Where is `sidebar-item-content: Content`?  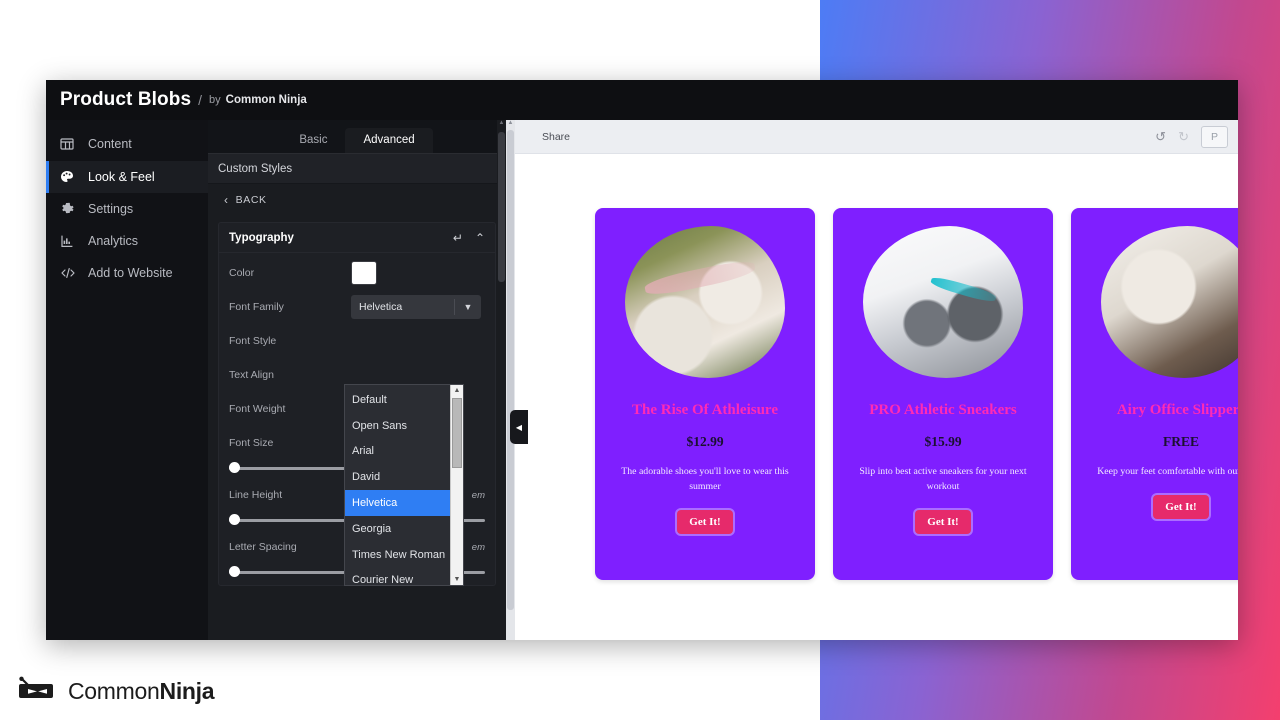
sidebar-item-content: Content is located at coordinates (127, 144).